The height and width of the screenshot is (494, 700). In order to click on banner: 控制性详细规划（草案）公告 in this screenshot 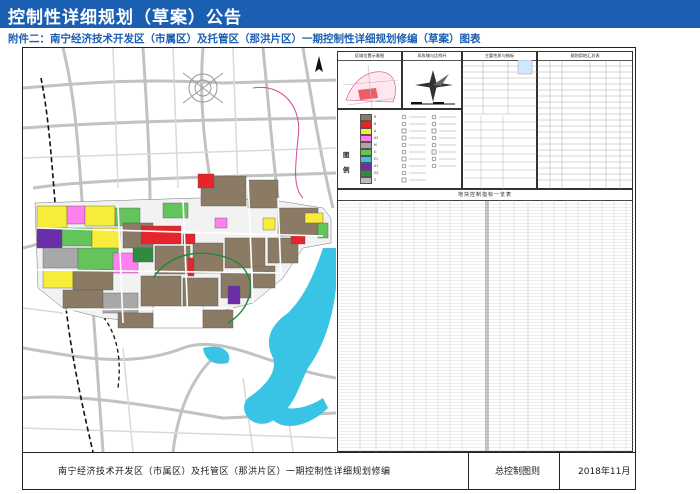, I will do `click(350, 14)`.